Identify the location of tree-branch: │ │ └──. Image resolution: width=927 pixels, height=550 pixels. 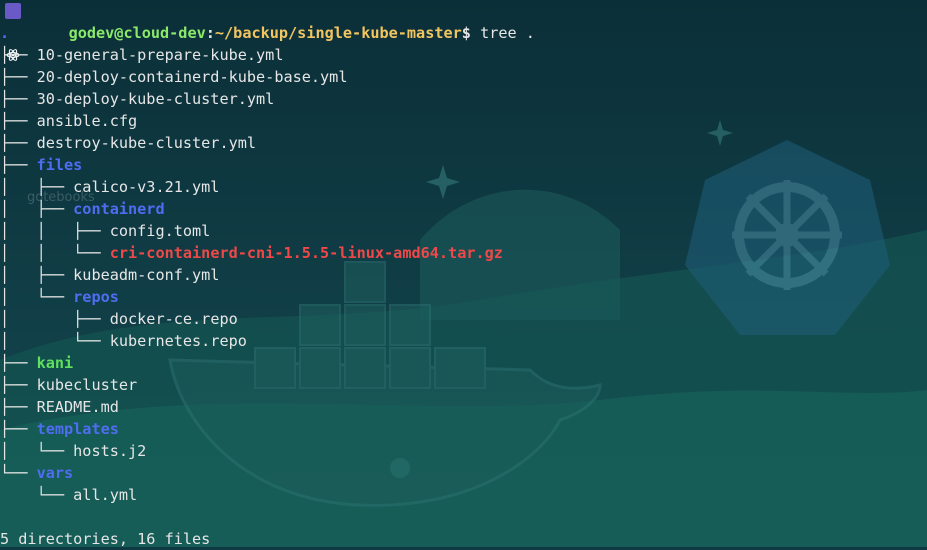
(55, 253).